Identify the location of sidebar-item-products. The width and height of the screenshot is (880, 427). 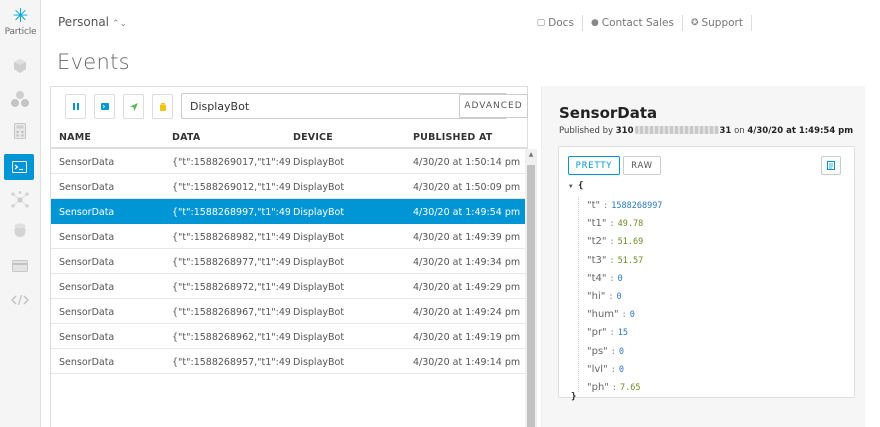
(20, 99).